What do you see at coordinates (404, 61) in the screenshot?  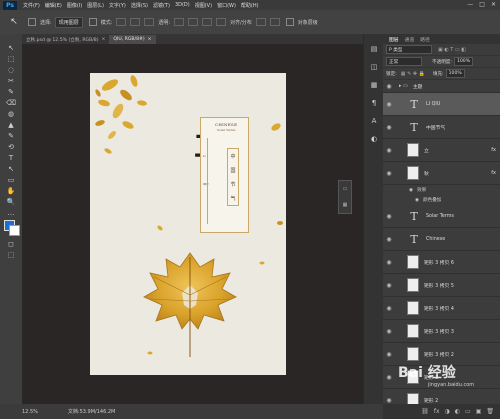 I see `blend-mode-select: 正常` at bounding box center [404, 61].